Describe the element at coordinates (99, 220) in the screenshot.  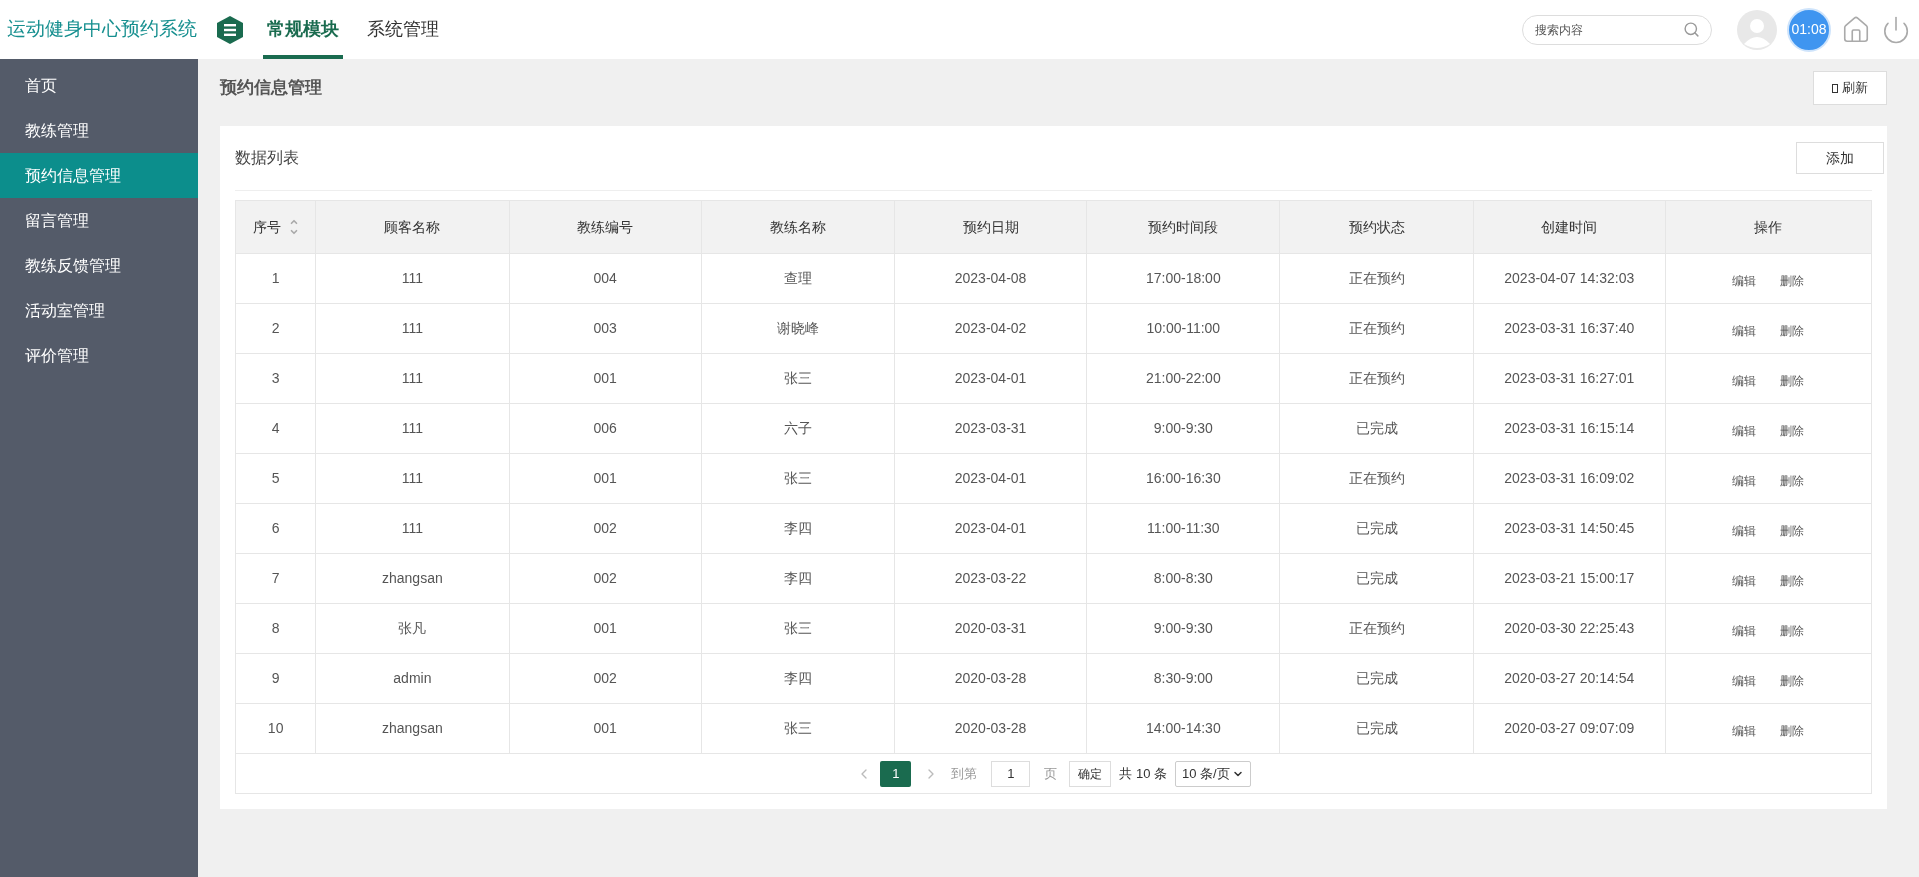
I see `sidebar-item: 留言管理` at that location.